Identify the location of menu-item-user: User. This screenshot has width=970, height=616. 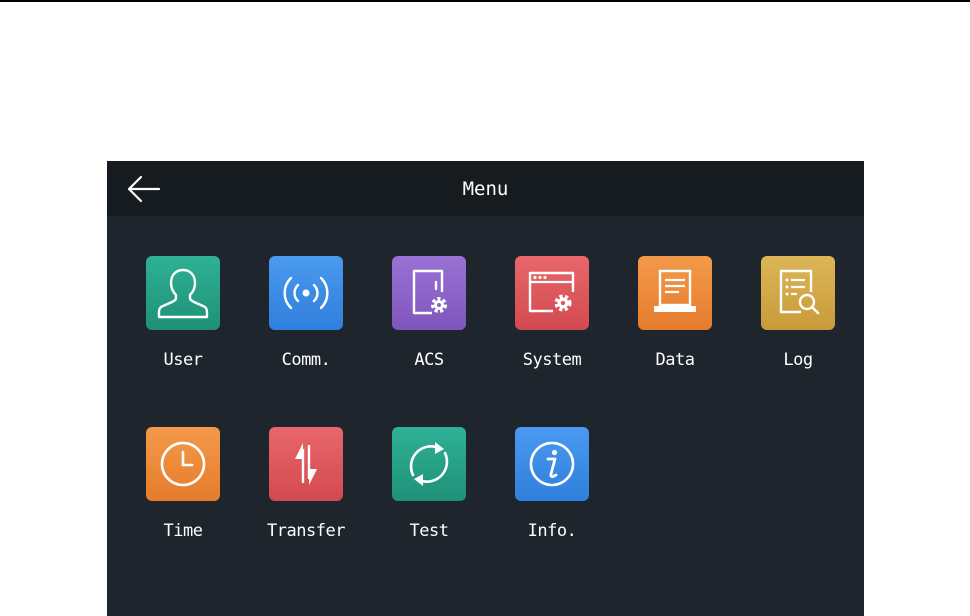
(183, 321).